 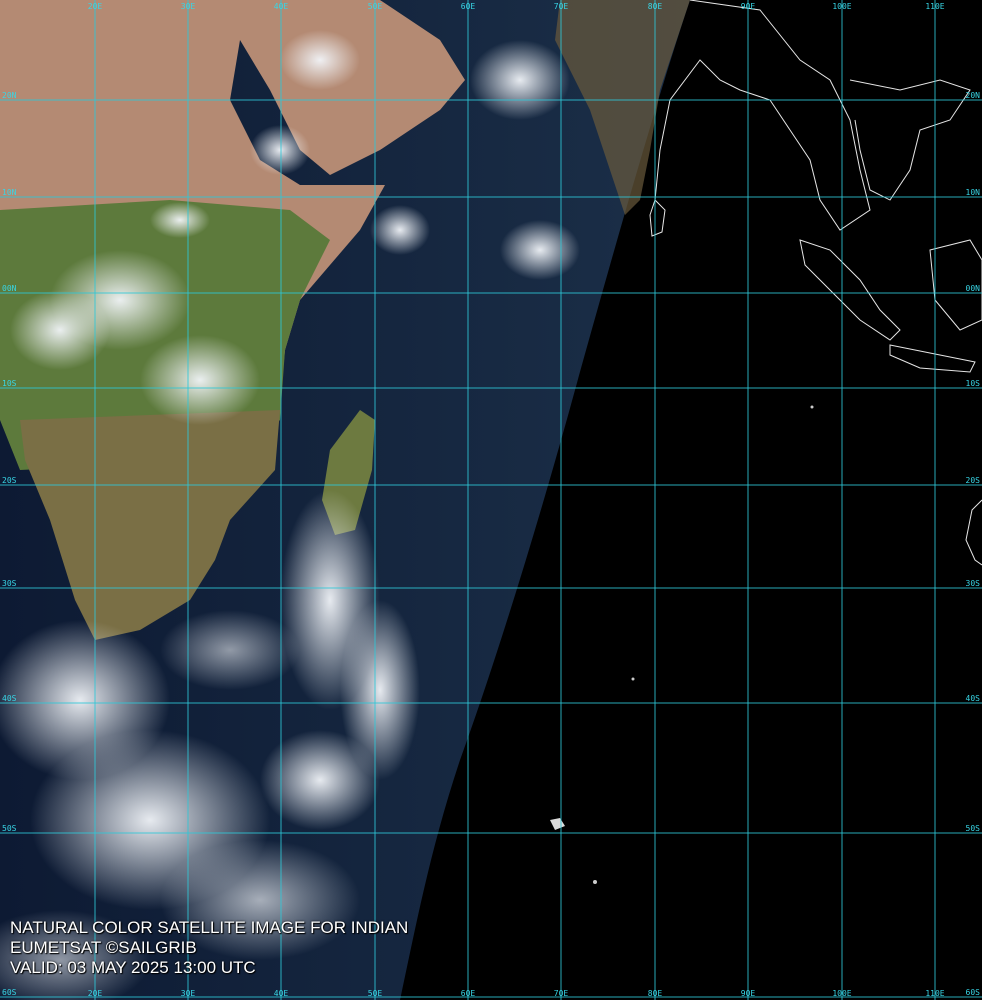 I want to click on latitude-label-right: 50S, so click(x=973, y=828).